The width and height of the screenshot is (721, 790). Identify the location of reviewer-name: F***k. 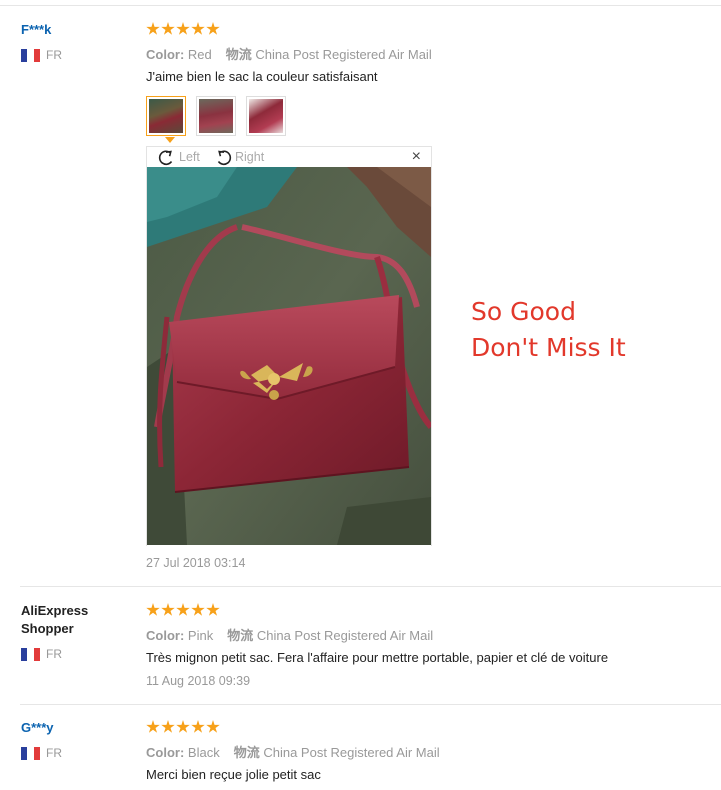
(36, 30).